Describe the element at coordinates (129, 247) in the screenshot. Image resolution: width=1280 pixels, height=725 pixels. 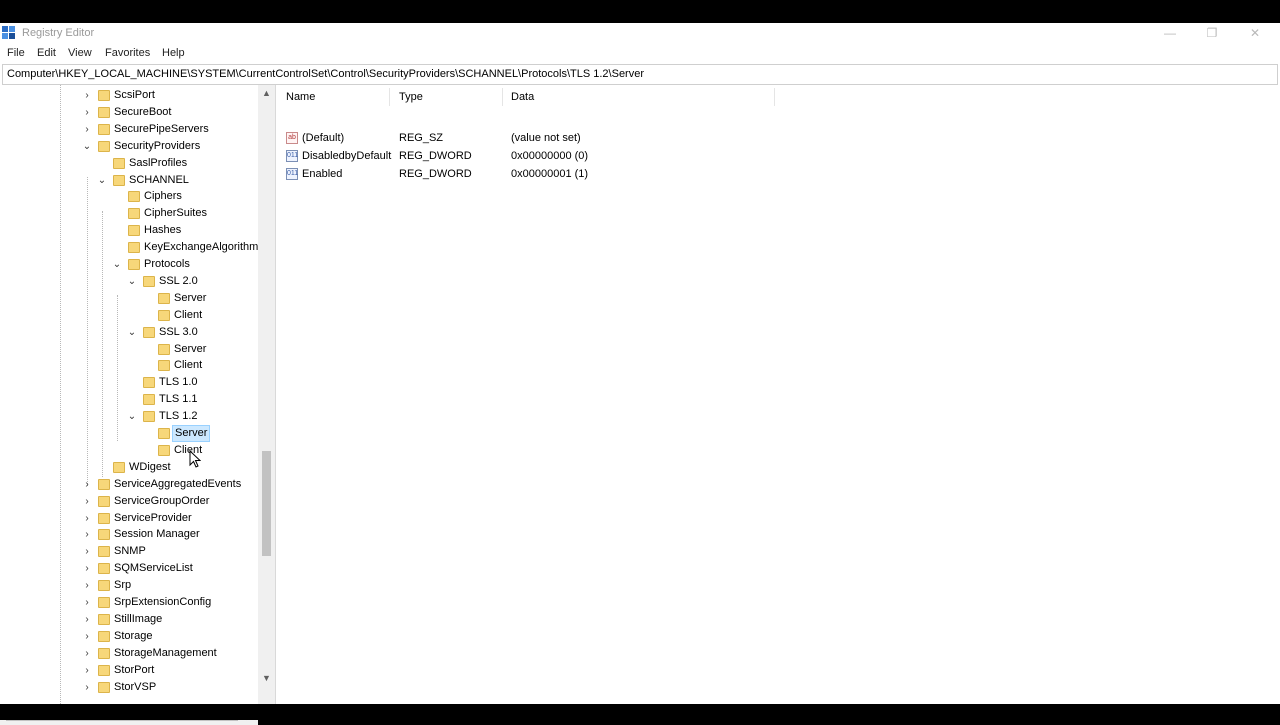
I see `tree-node: KeyExchangeAlgorithm` at that location.